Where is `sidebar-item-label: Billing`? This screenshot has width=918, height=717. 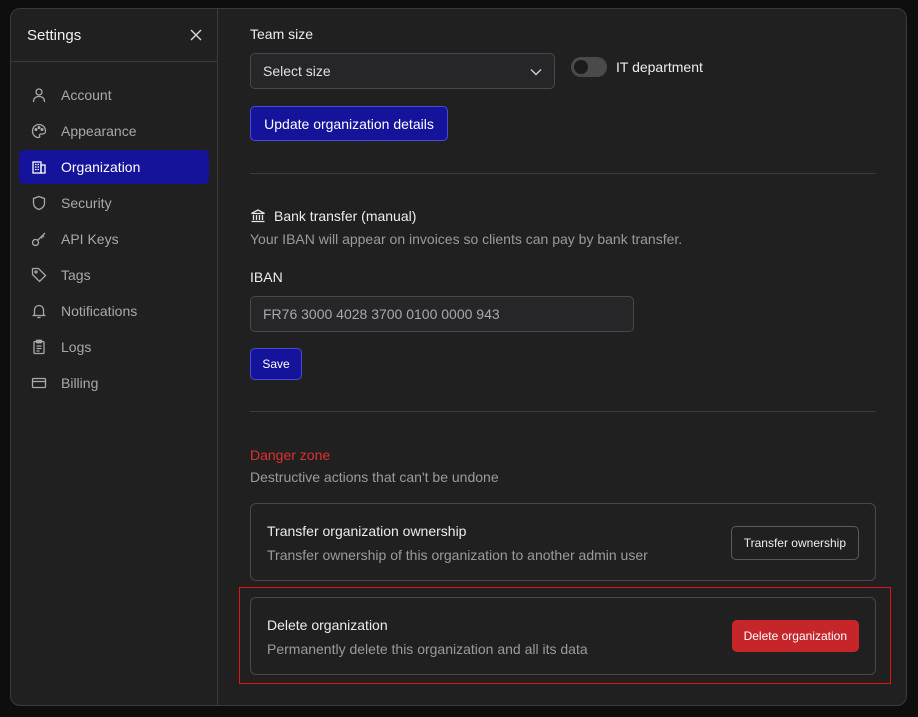 sidebar-item-label: Billing is located at coordinates (80, 383).